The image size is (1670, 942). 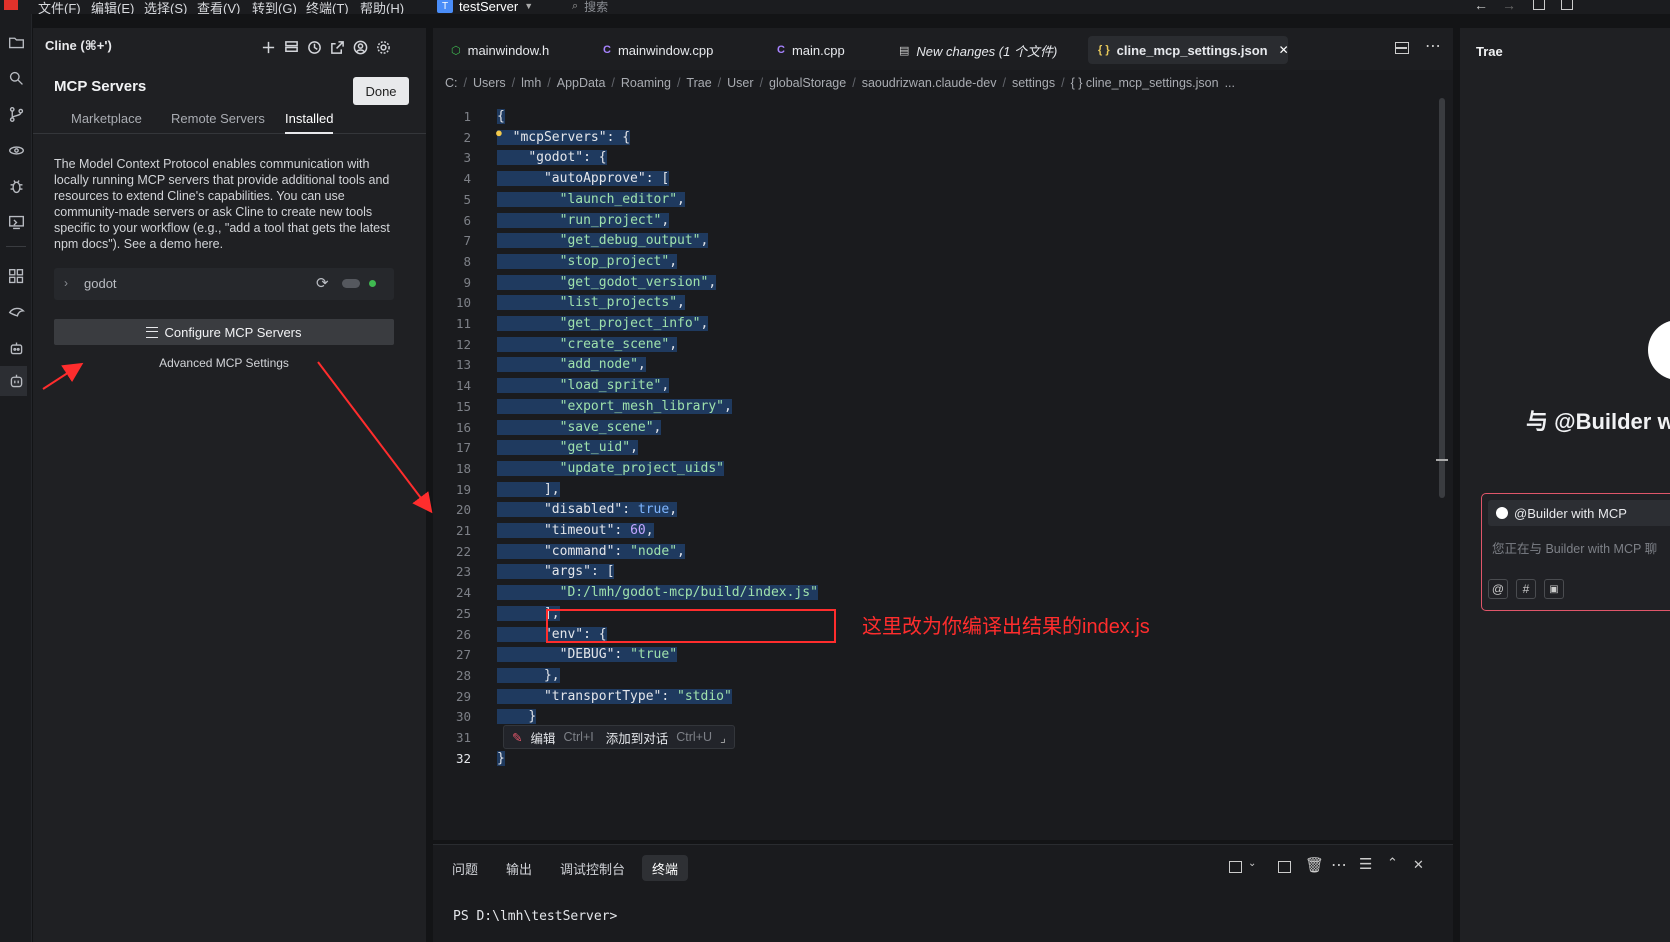 I want to click on inline-actions-widget: ✎ 编辑 Ctrl+I 添加到对话 Ctrl+U ⌟, so click(x=619, y=737).